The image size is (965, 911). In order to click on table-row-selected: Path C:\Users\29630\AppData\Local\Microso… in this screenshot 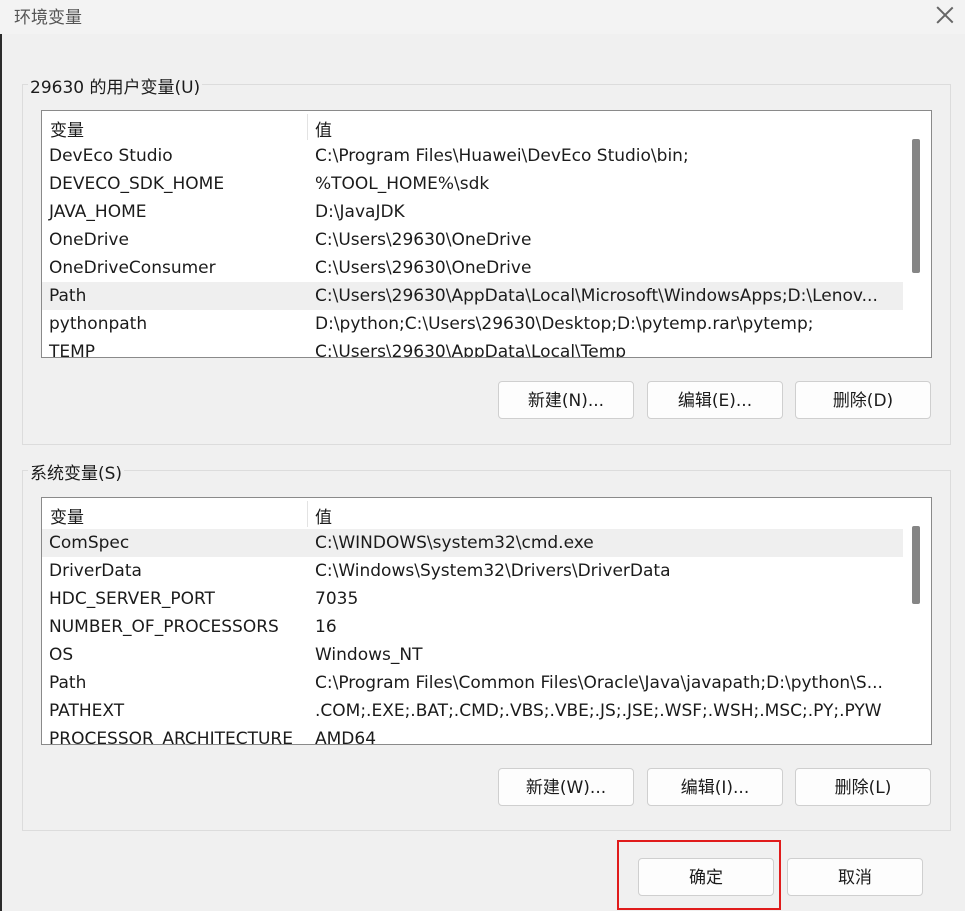, I will do `click(472, 296)`.